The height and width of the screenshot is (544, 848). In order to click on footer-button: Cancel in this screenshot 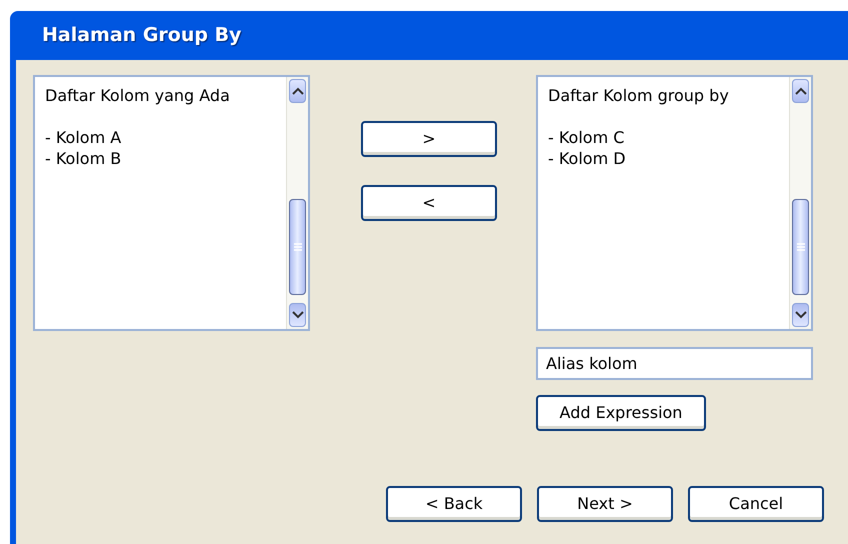, I will do `click(756, 504)`.